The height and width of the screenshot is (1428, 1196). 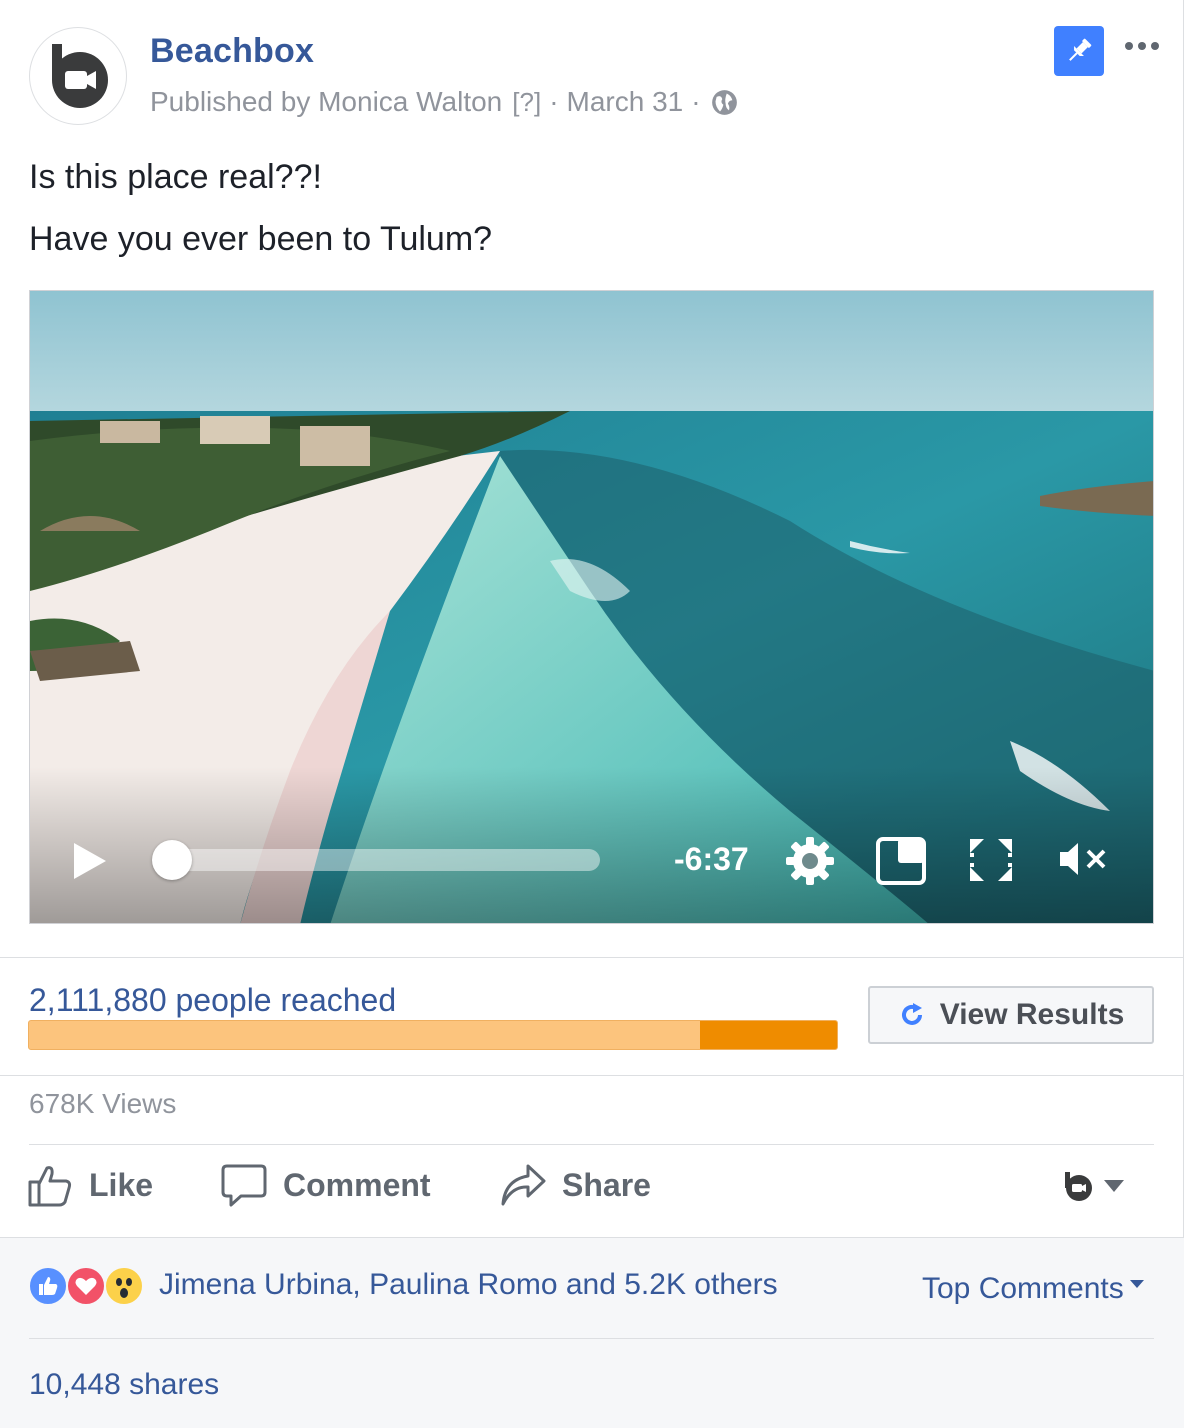 What do you see at coordinates (102, 1104) in the screenshot?
I see `views-count: 678K Views` at bounding box center [102, 1104].